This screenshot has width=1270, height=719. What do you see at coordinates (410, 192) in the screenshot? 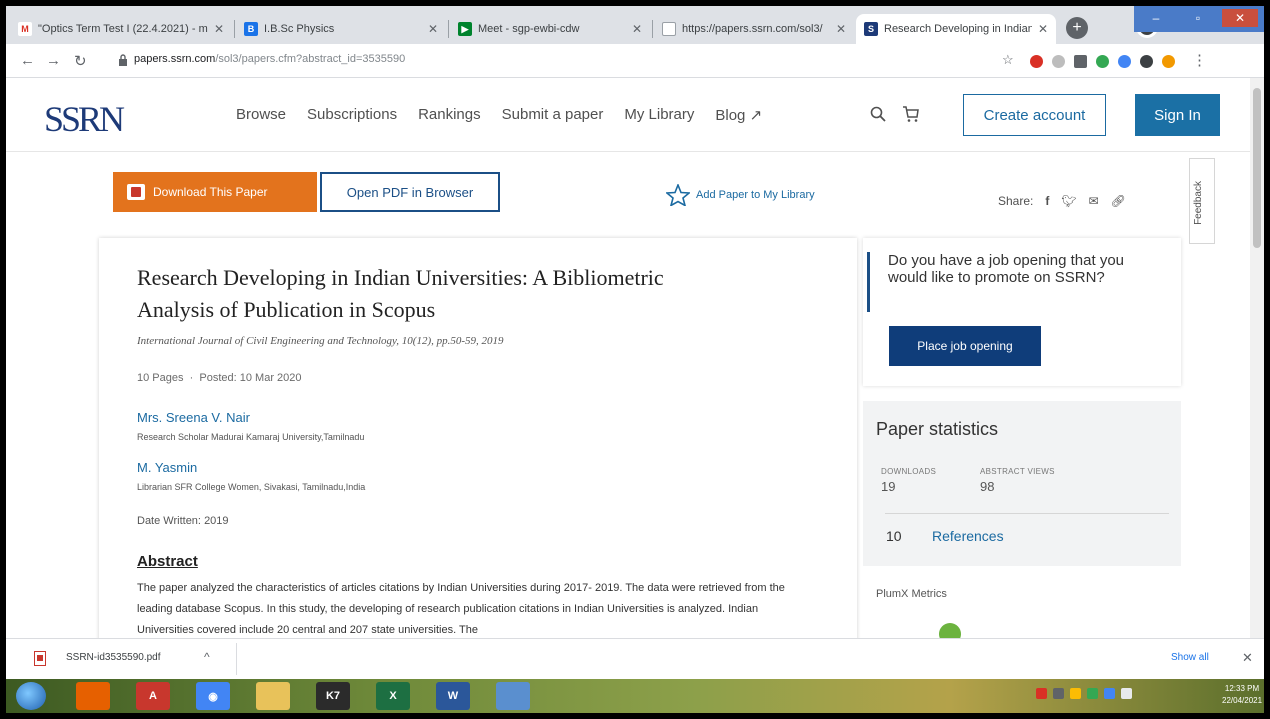
I see `open-pdf-button: Open PDF in Browser` at bounding box center [410, 192].